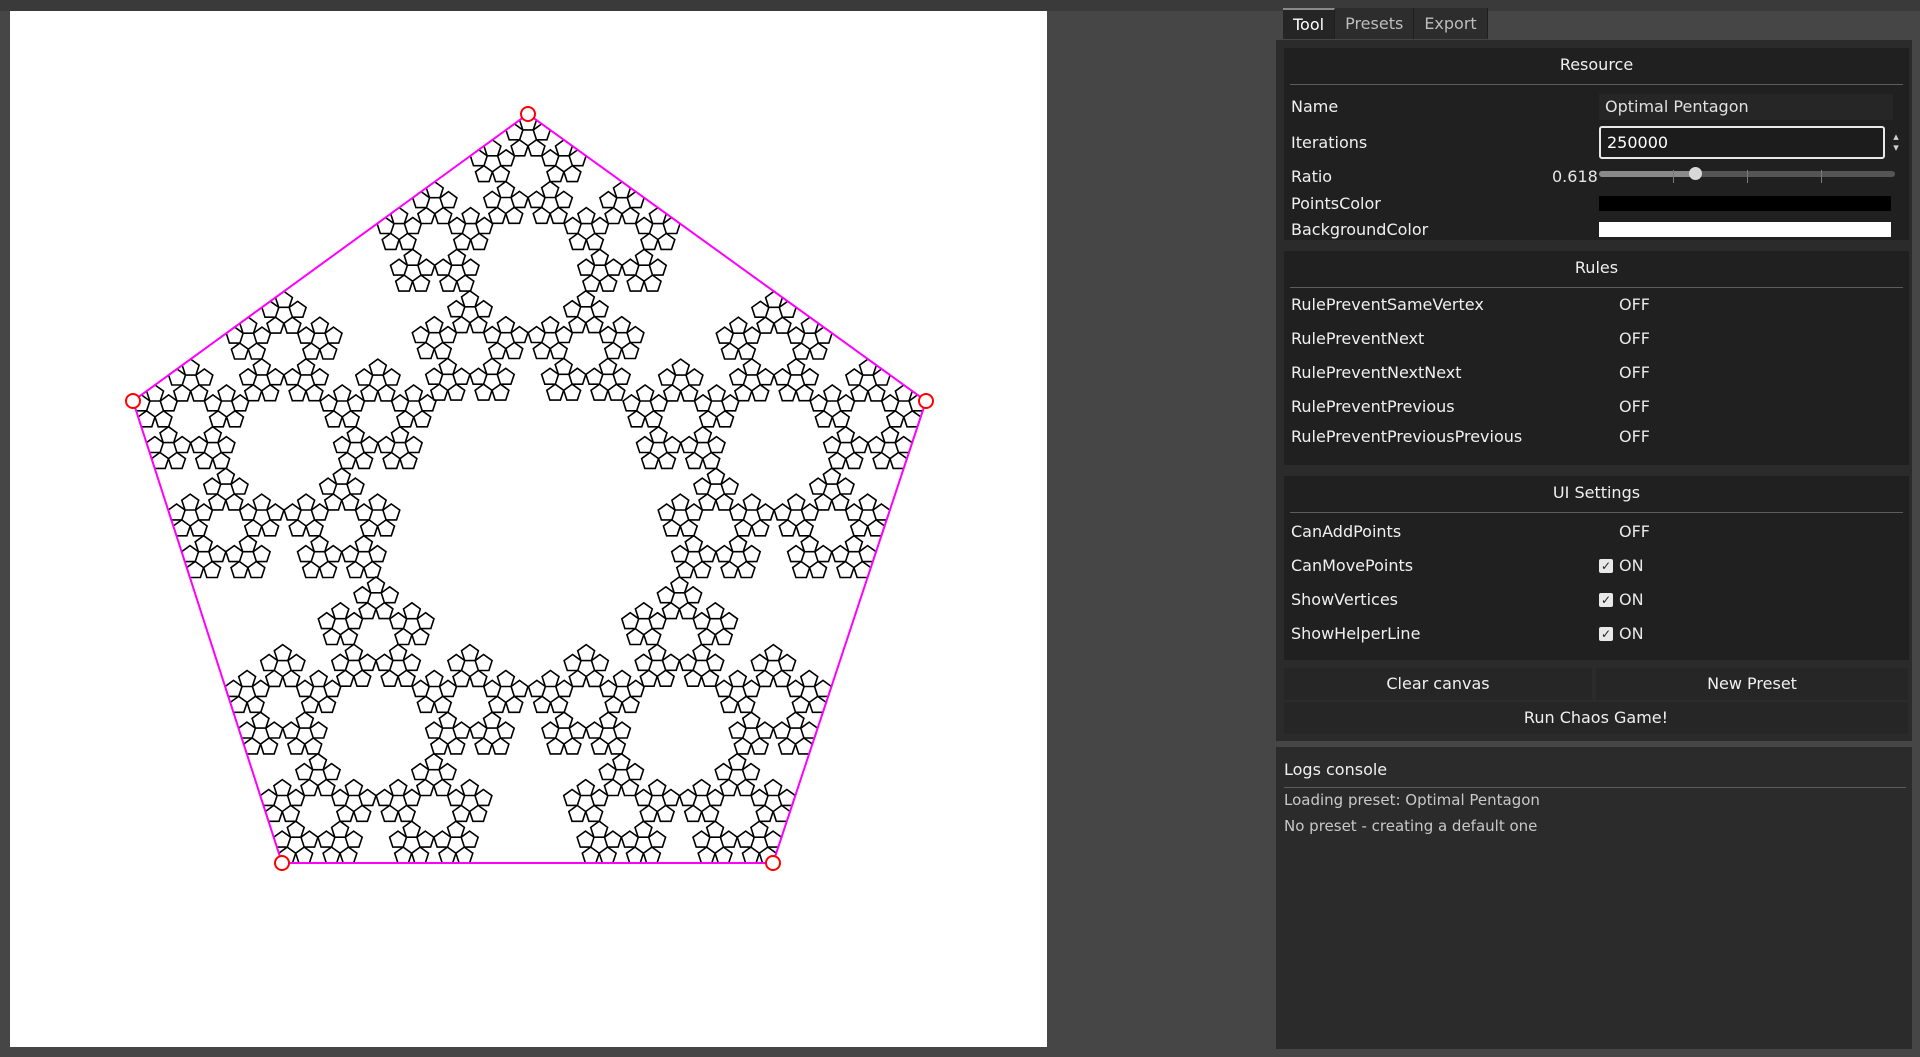 This screenshot has height=1057, width=1920. What do you see at coordinates (1352, 565) in the screenshot?
I see `setting-label: CanMovePoints` at bounding box center [1352, 565].